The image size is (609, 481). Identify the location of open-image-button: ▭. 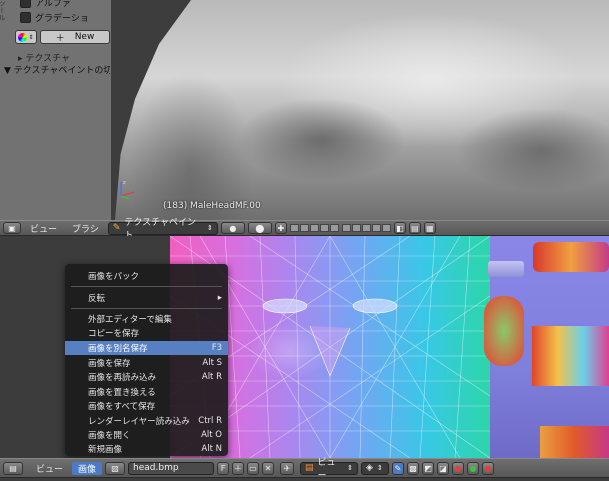
(253, 468).